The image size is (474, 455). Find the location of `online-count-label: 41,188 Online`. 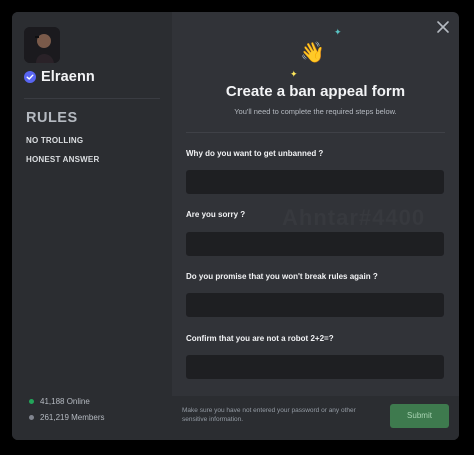

online-count-label: 41,188 Online is located at coordinates (65, 401).